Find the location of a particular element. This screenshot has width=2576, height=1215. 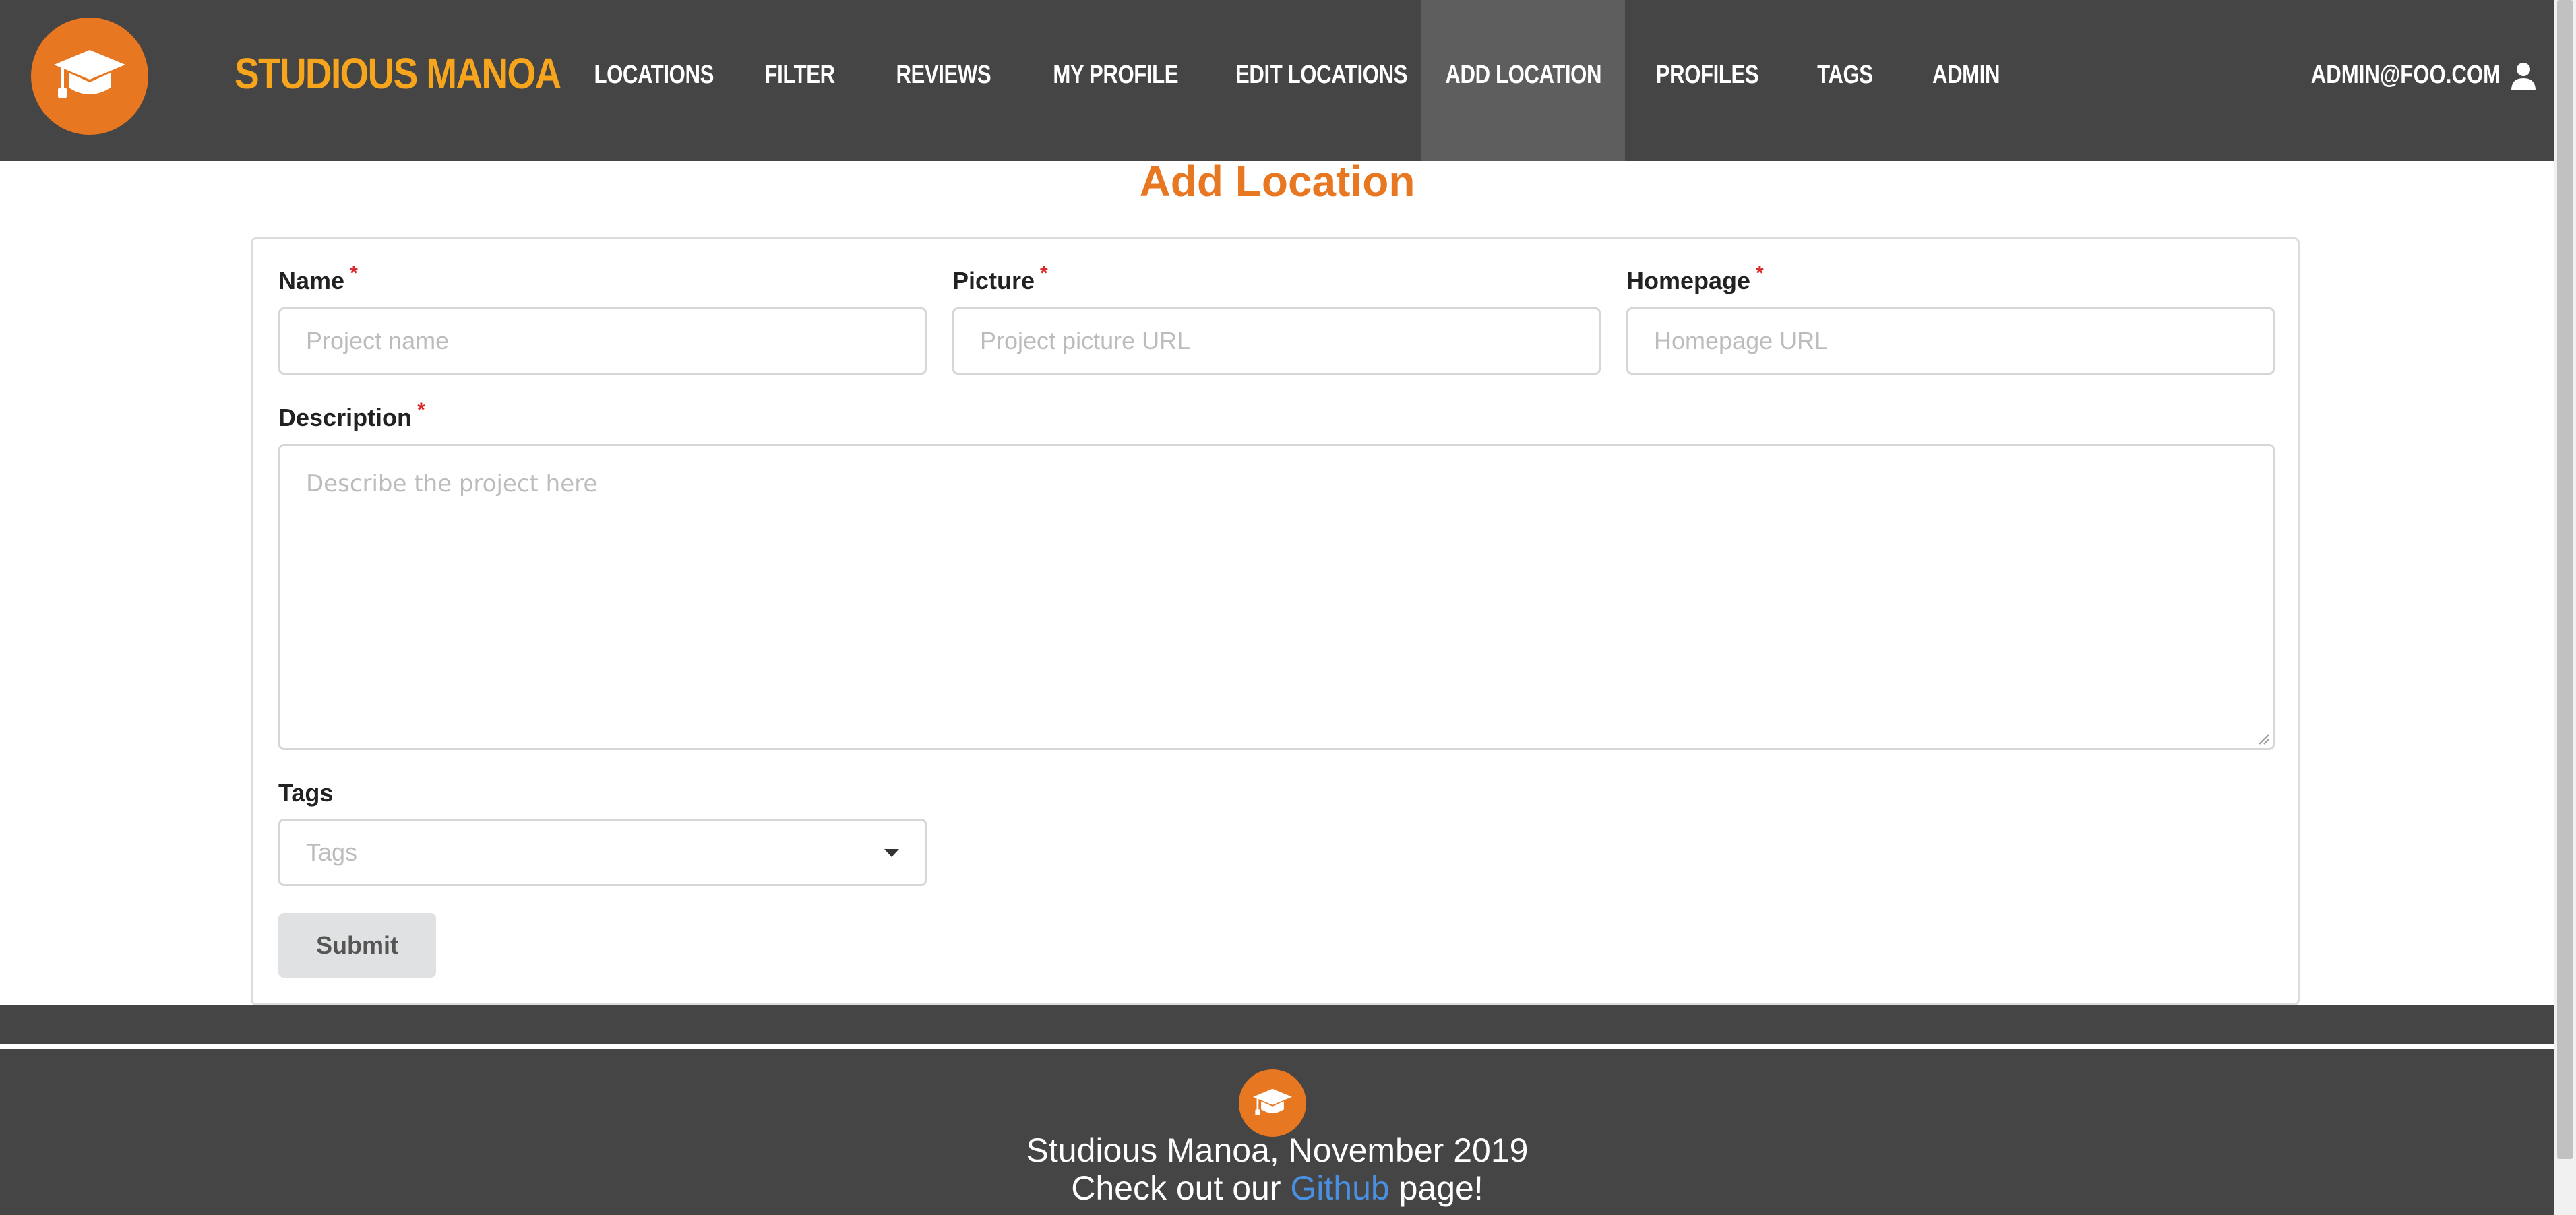

nav-tags: TAGS is located at coordinates (1845, 80).